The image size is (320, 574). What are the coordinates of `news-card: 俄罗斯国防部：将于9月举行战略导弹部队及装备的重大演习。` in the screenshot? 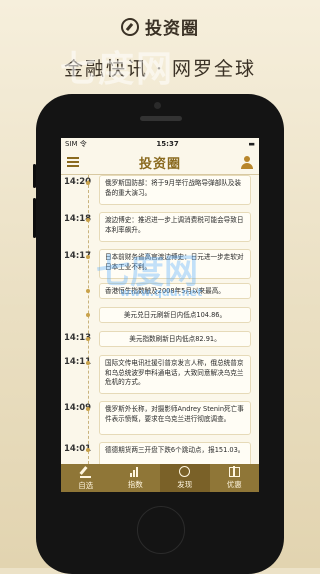 It's located at (175, 190).